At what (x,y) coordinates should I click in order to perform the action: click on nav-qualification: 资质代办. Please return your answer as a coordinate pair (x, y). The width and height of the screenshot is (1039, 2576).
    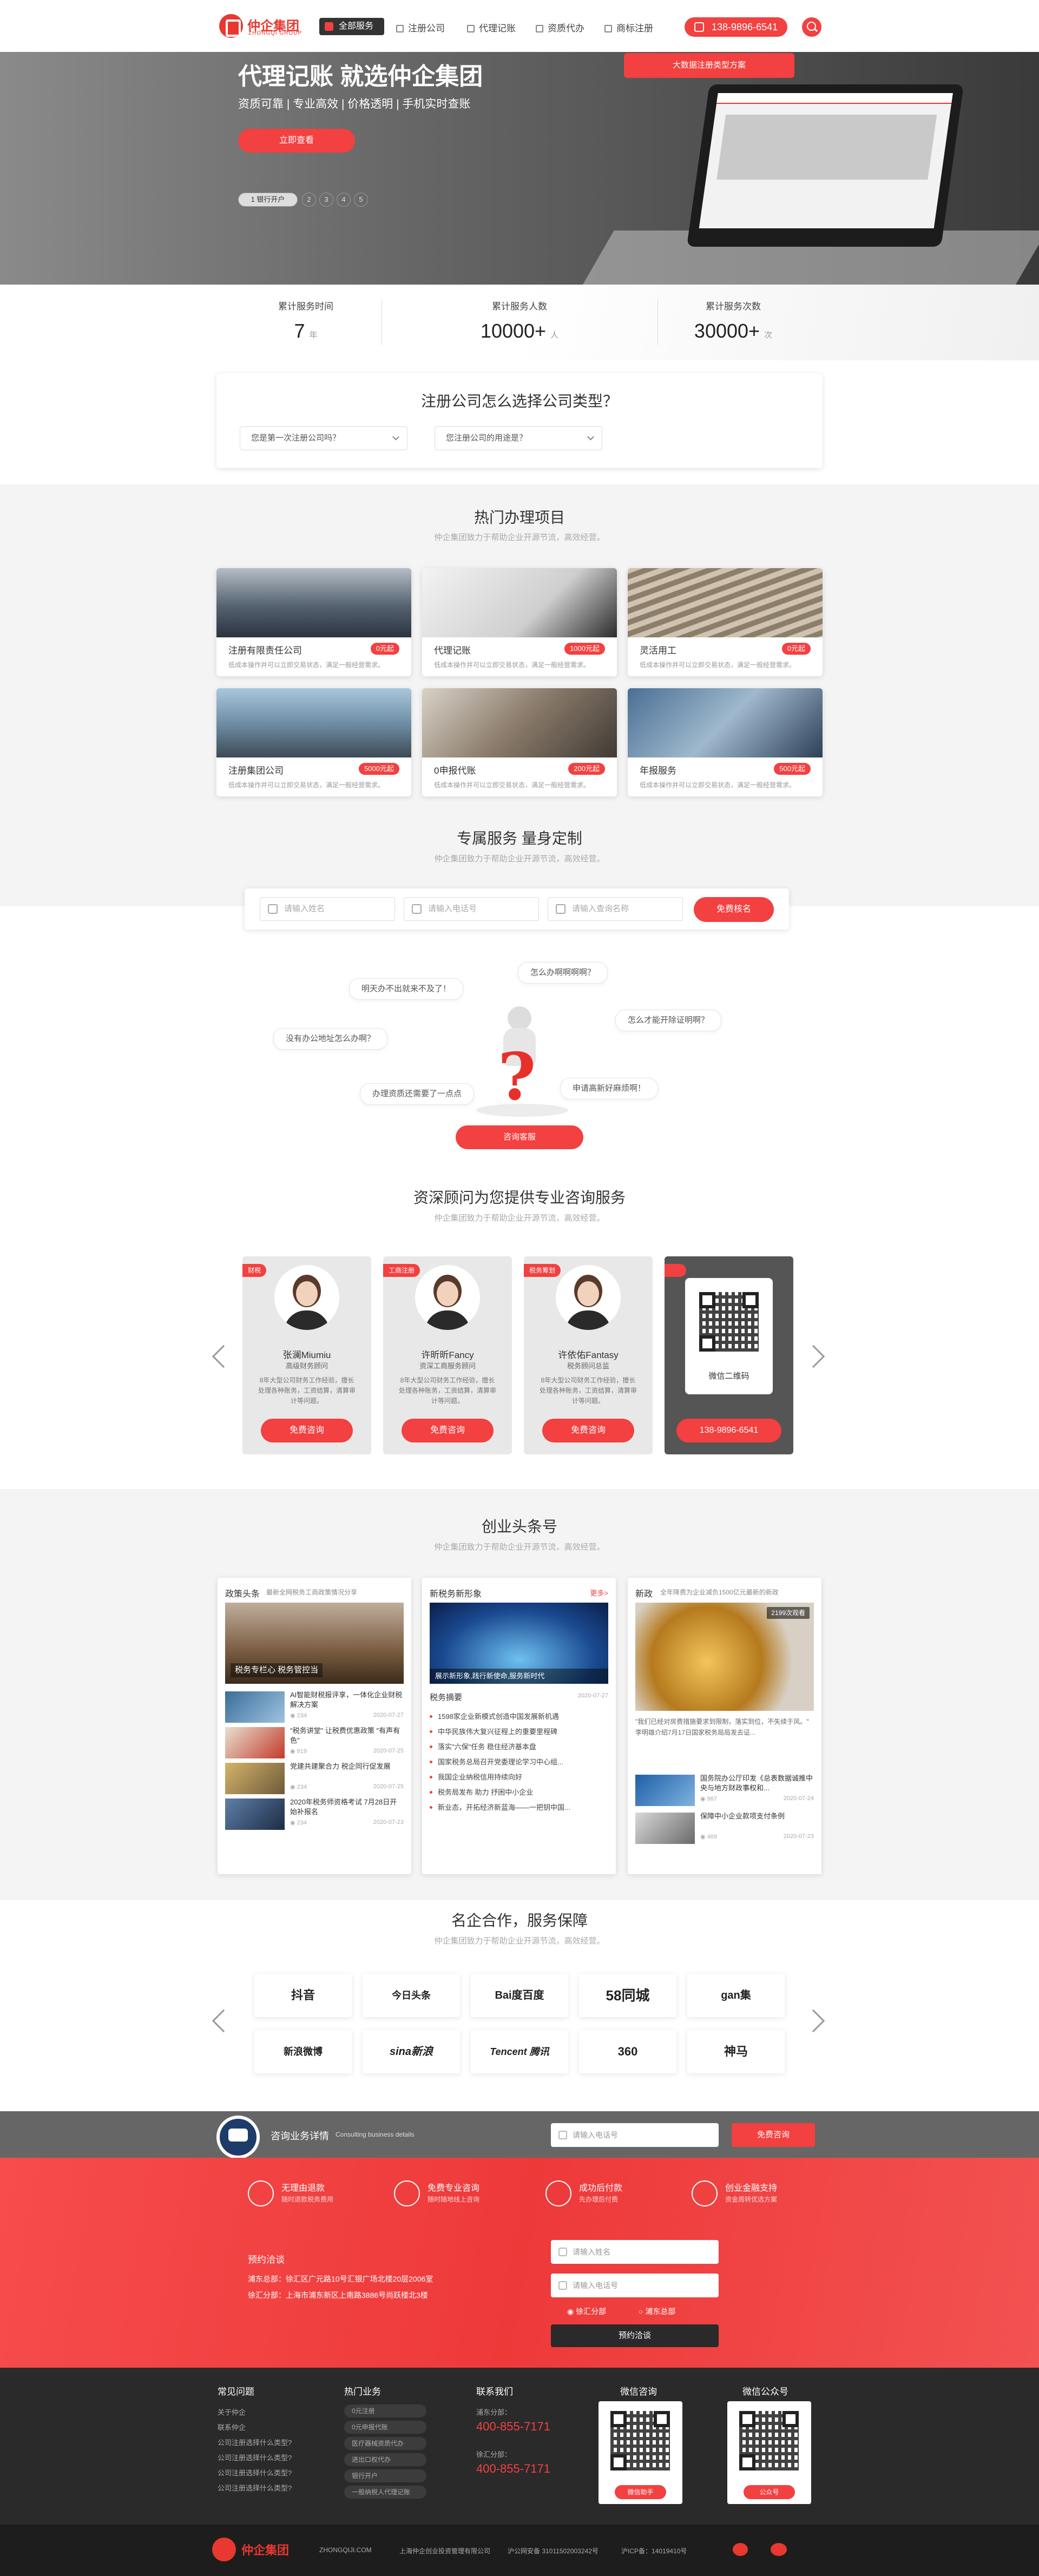
    Looking at the image, I should click on (560, 27).